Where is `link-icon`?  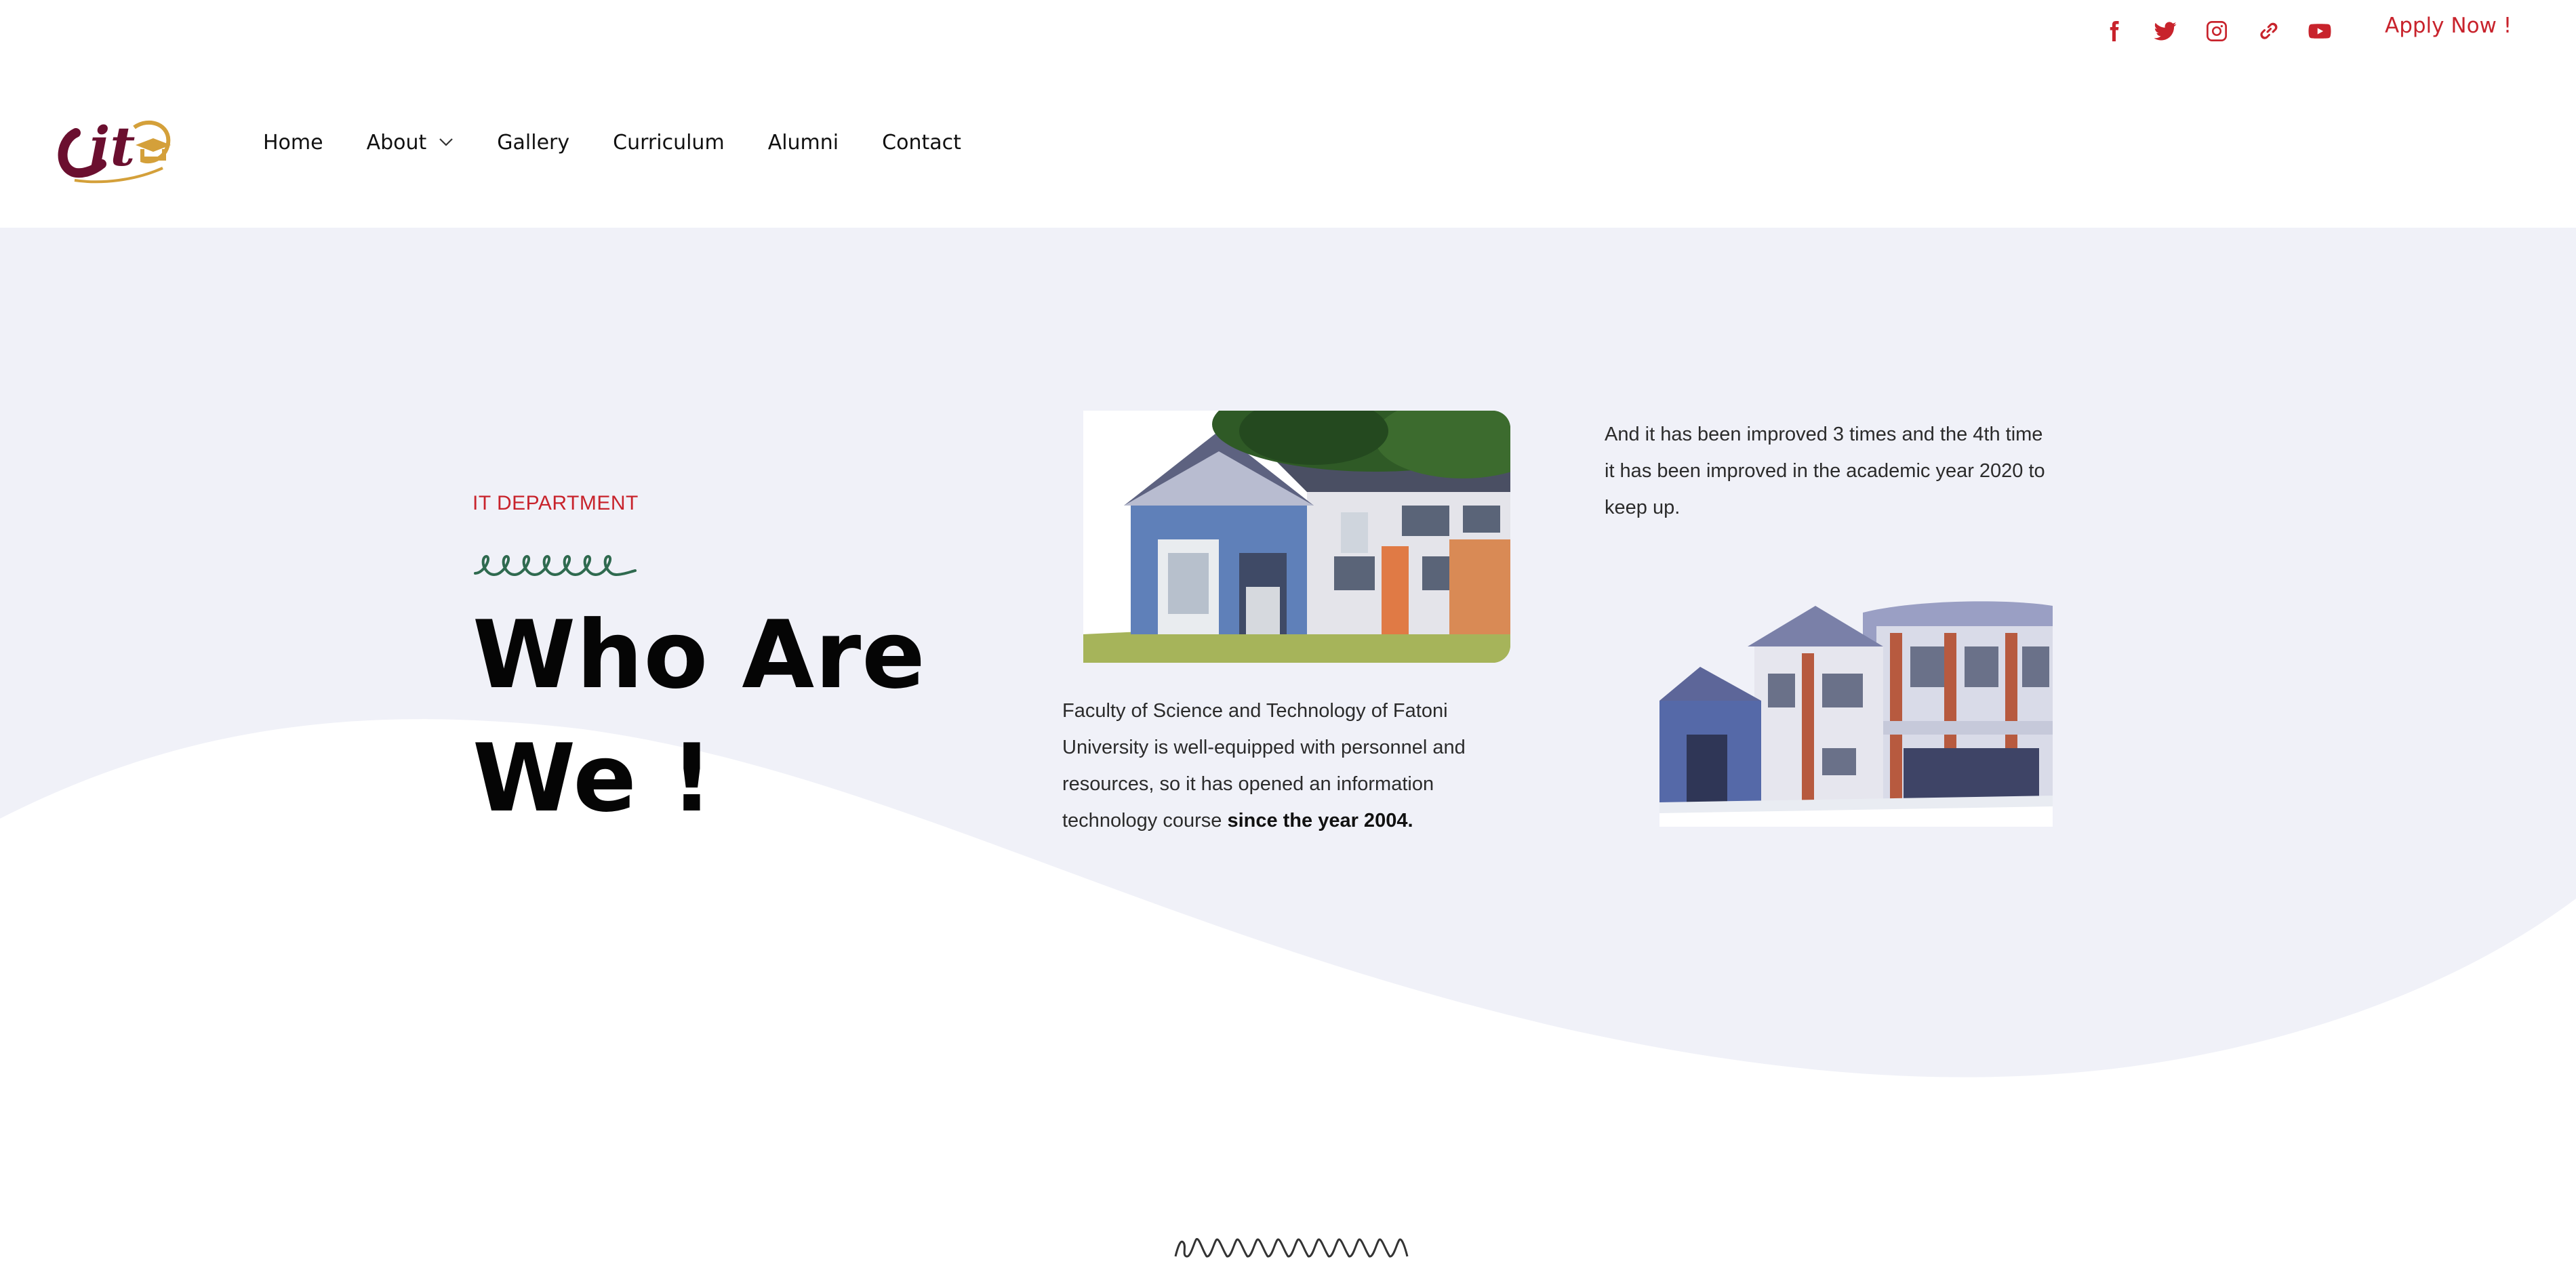
link-icon is located at coordinates (2269, 30).